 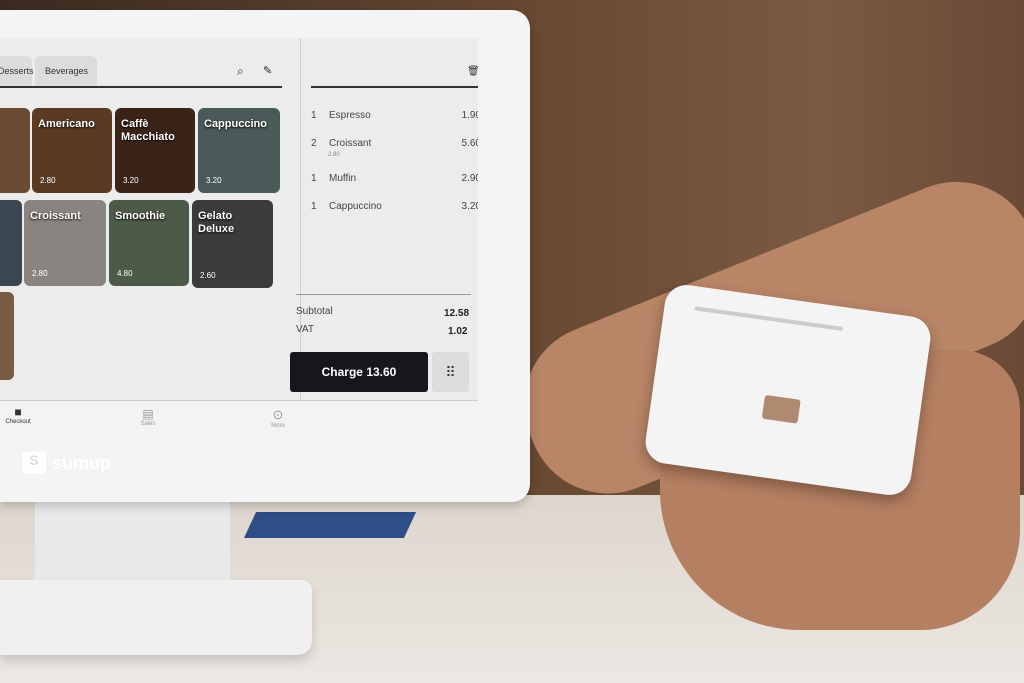 What do you see at coordinates (72, 150) in the screenshot?
I see `product-tile: Americano 2.80` at bounding box center [72, 150].